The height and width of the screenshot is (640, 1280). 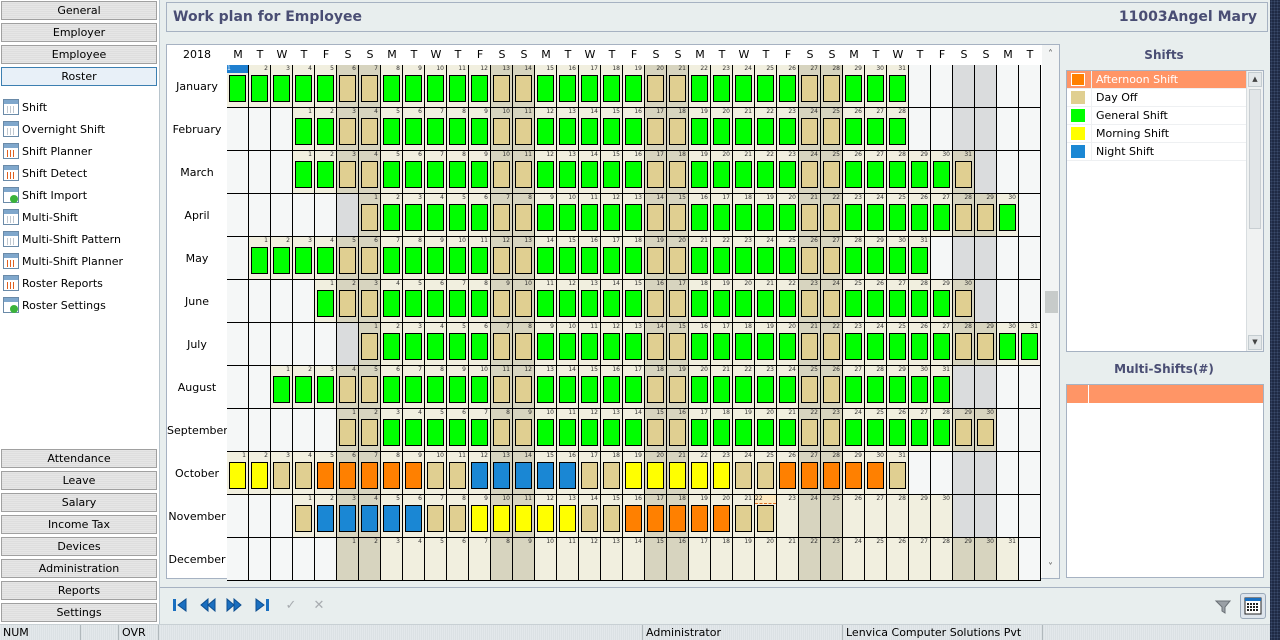 What do you see at coordinates (79, 261) in the screenshot?
I see `sidebar-item-multi-shift-planner: Multi-Shift Planner` at bounding box center [79, 261].